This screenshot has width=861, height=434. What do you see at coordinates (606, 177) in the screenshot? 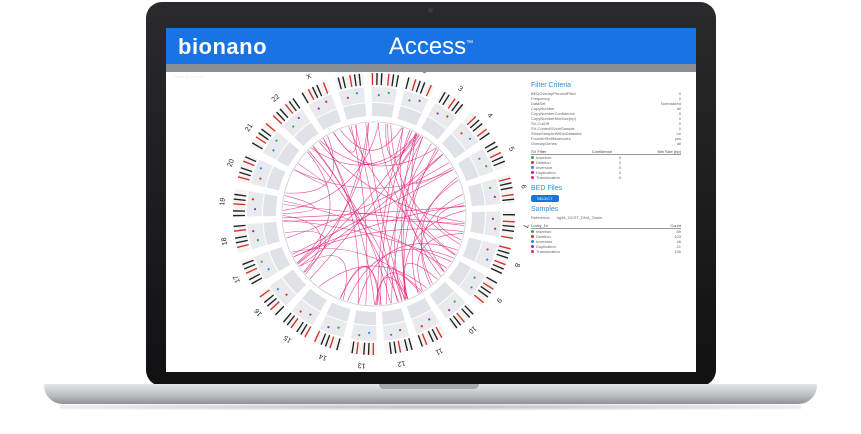
I see `sv-filter-row: Translocation 0` at bounding box center [606, 177].